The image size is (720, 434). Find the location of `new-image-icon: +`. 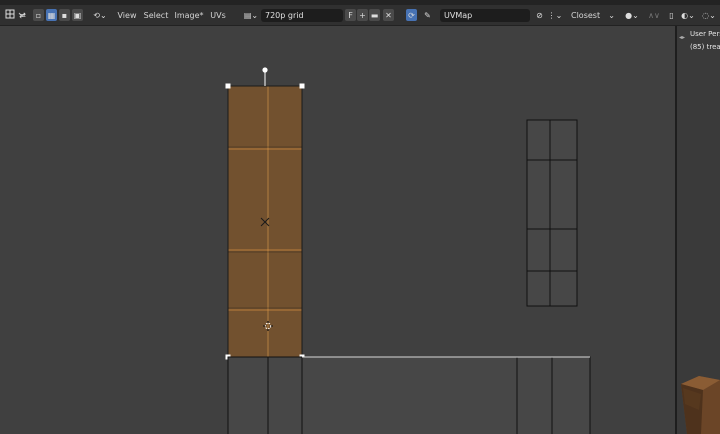

new-image-icon: + is located at coordinates (362, 15).